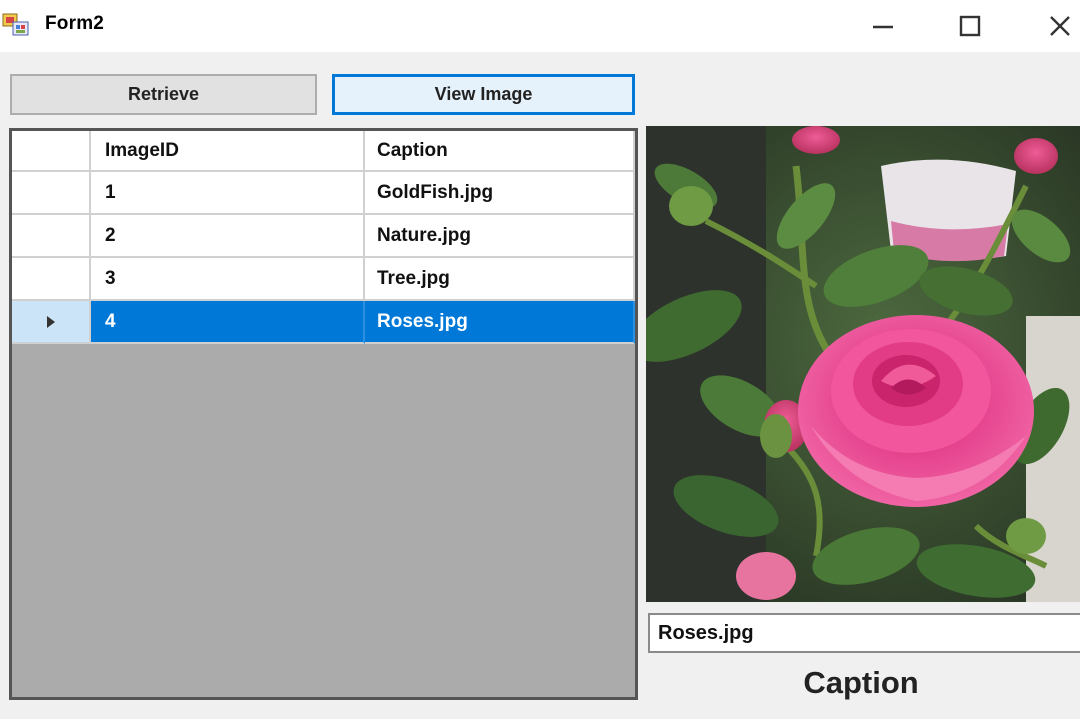  Describe the element at coordinates (51, 151) in the screenshot. I see `grid-corner-header` at that location.